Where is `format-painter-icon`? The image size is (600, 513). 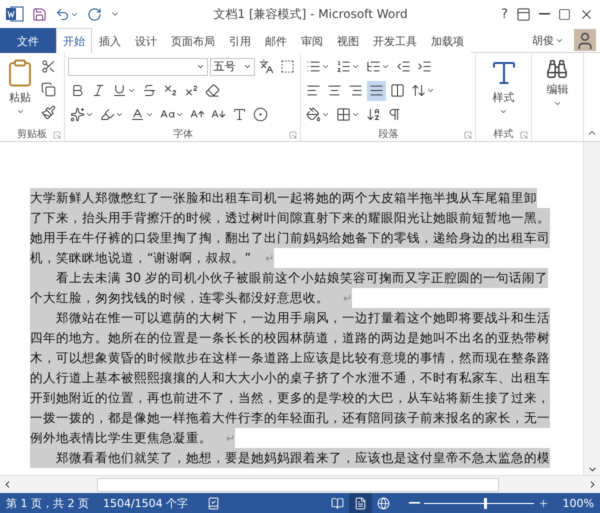
format-painter-icon is located at coordinates (48, 112).